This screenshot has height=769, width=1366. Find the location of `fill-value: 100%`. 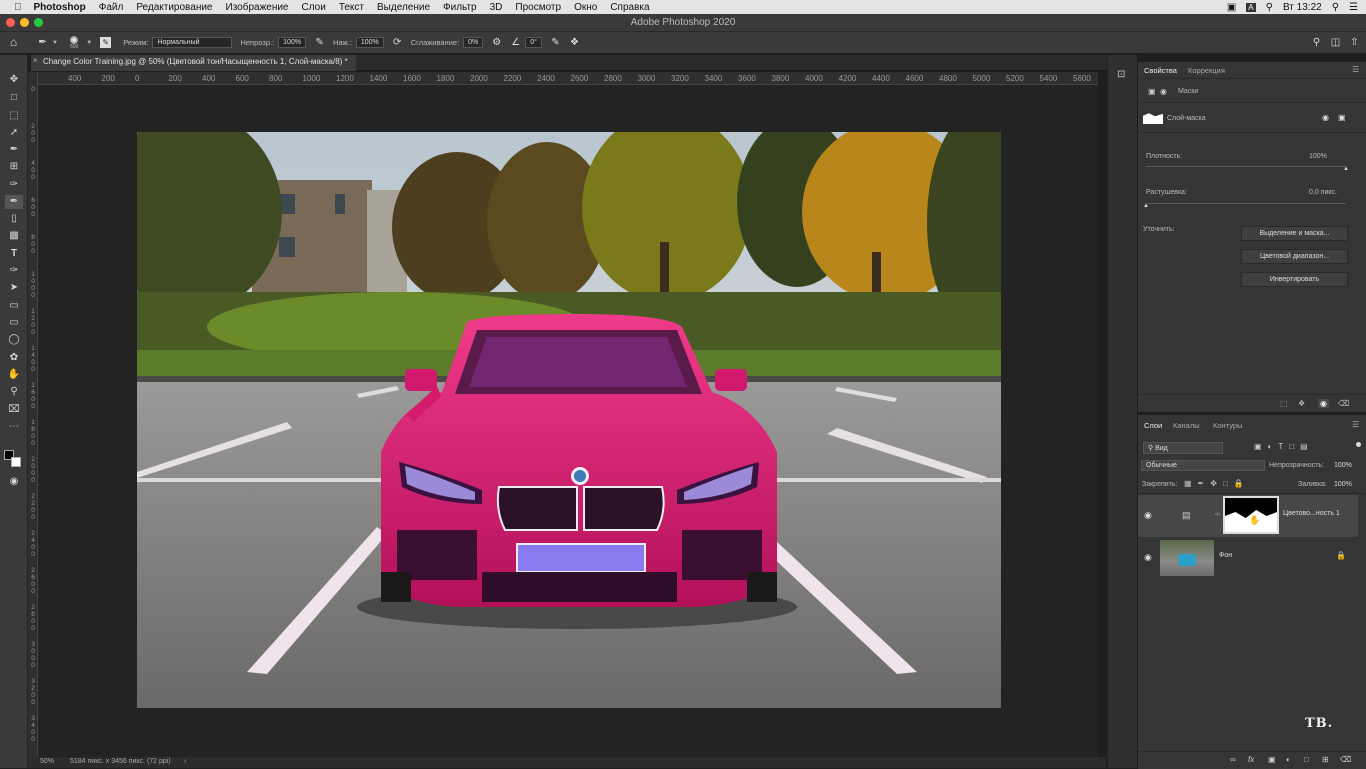

fill-value: 100% is located at coordinates (1343, 484).